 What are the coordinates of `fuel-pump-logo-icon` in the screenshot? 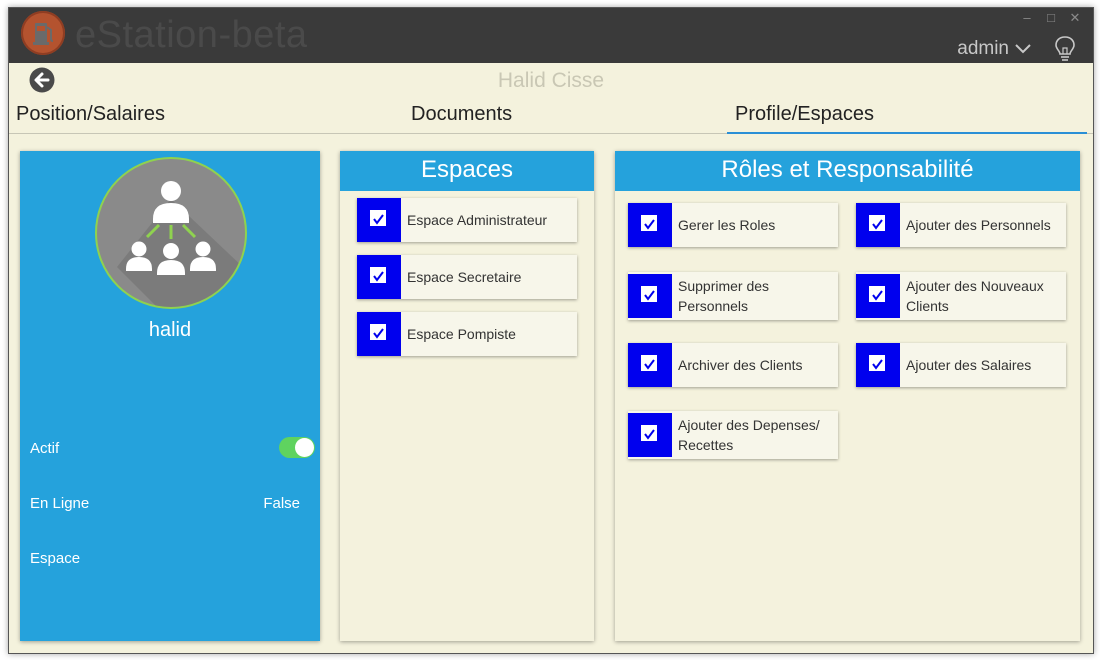 It's located at (43, 33).